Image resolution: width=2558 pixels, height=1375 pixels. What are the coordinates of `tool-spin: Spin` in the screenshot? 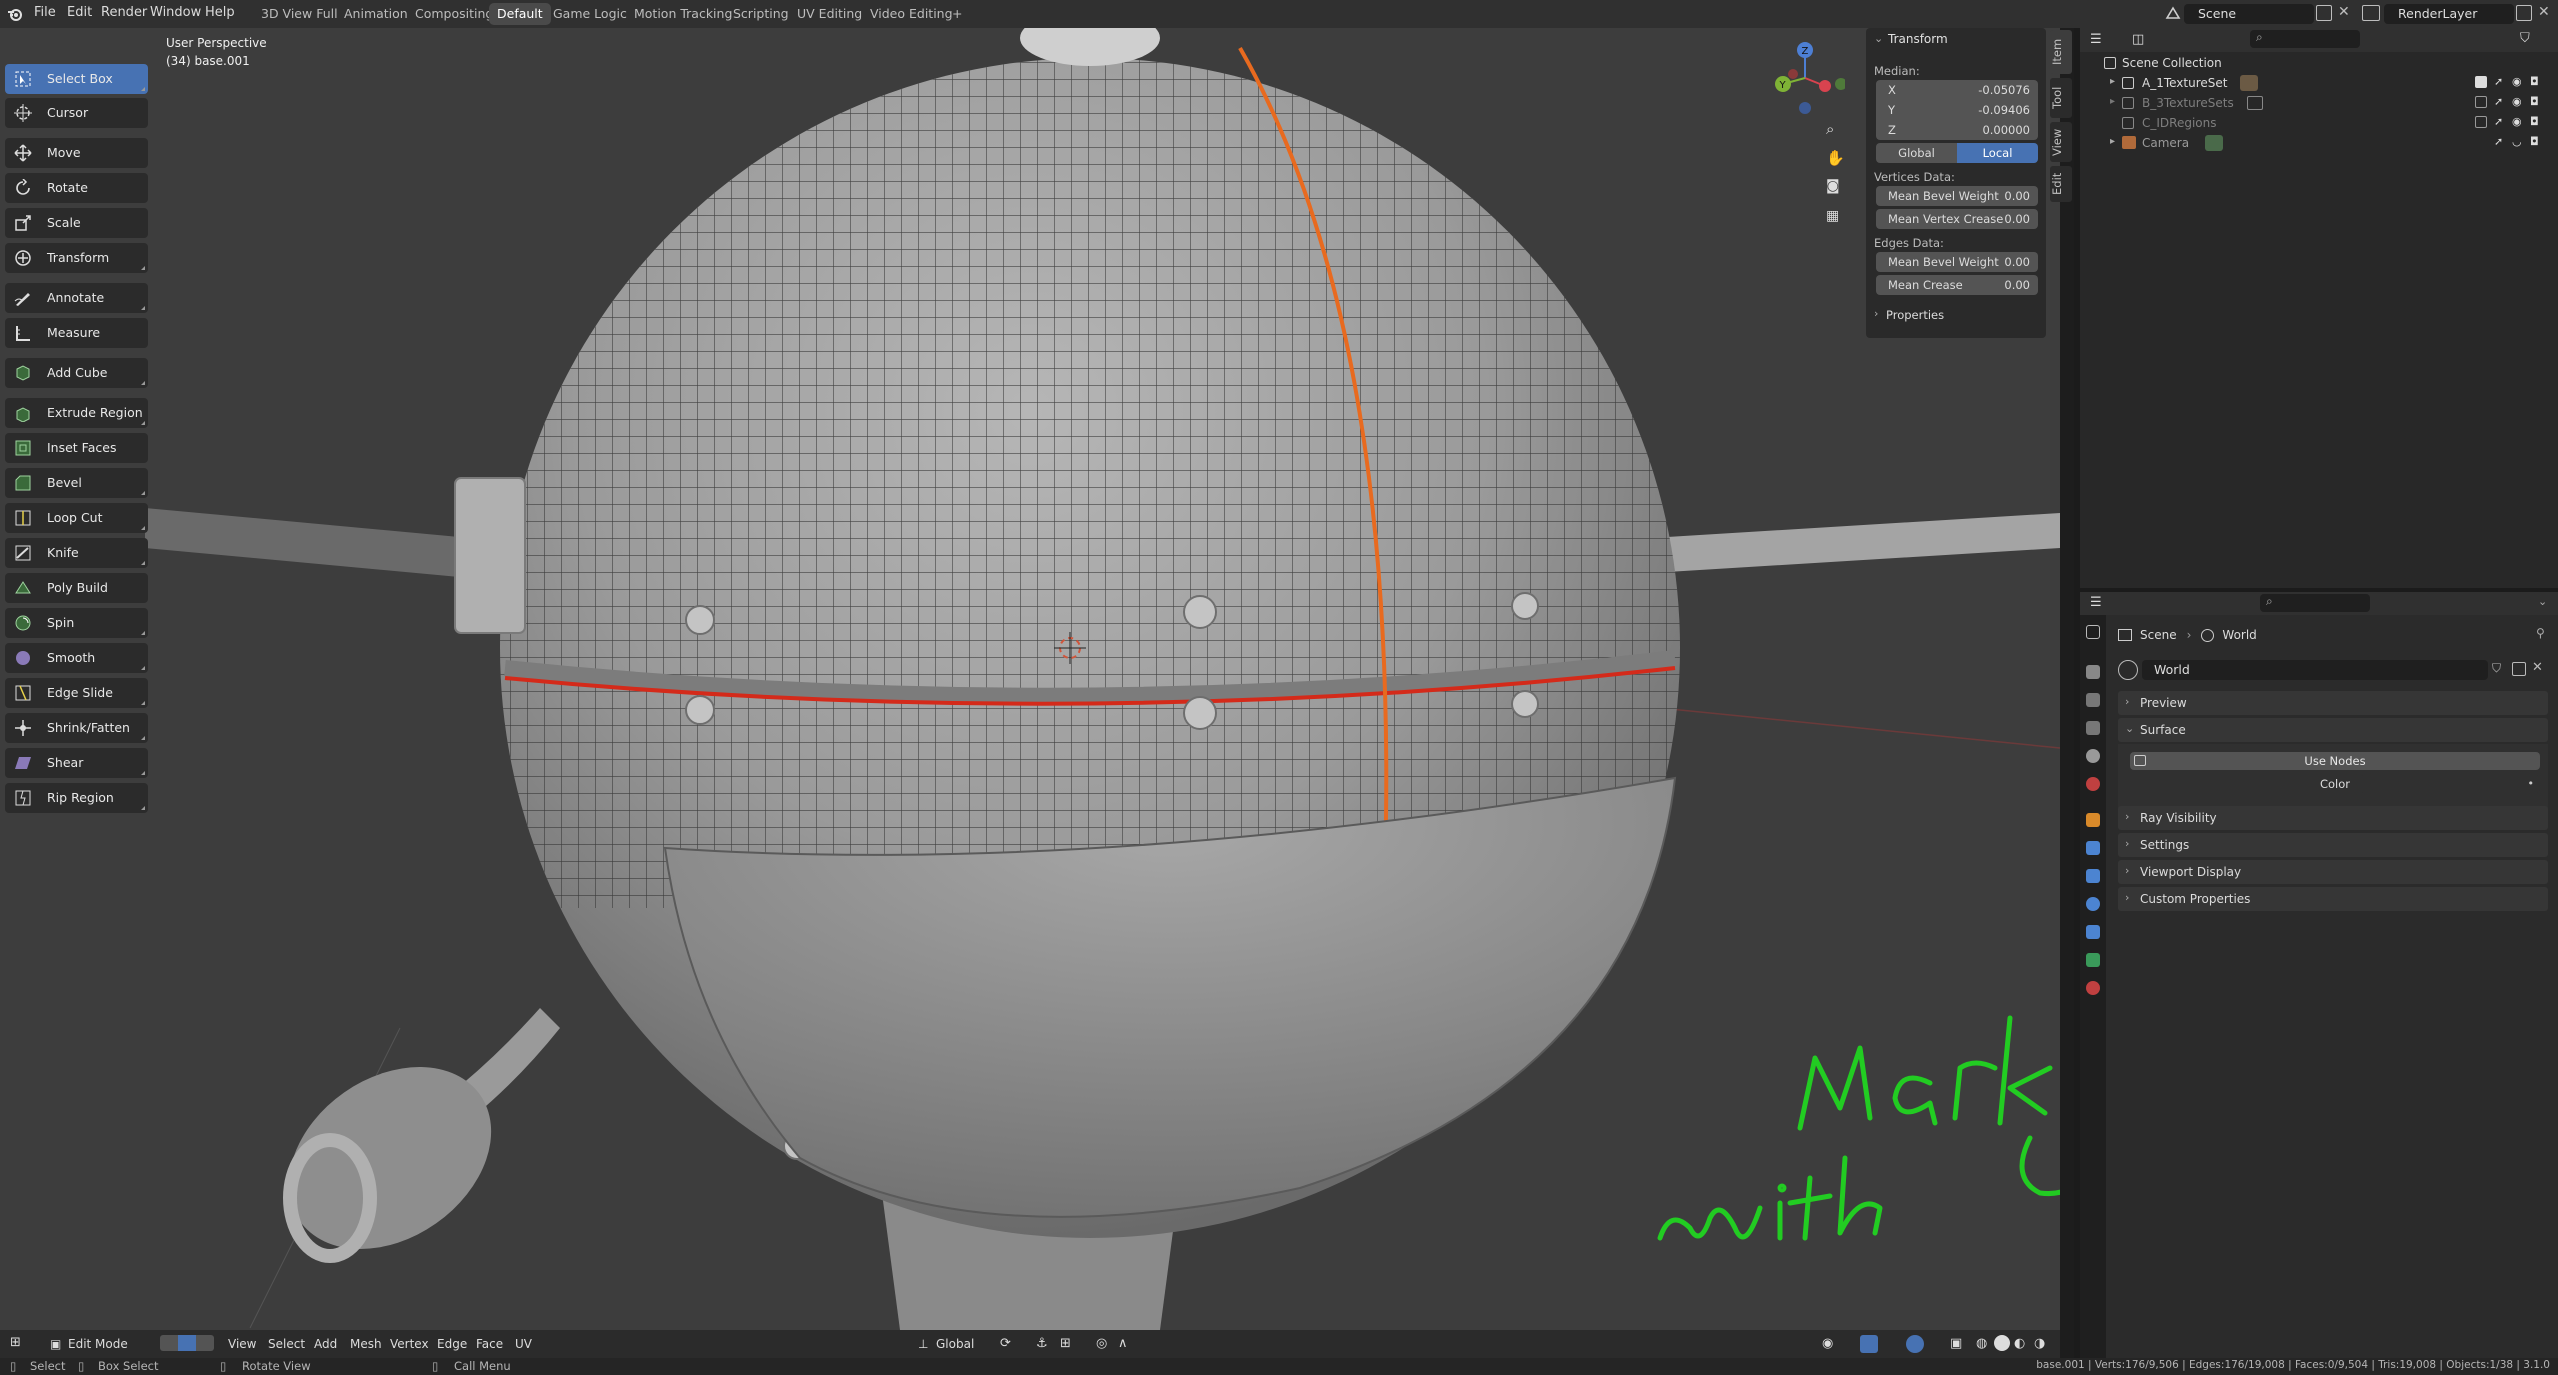 It's located at (76, 623).